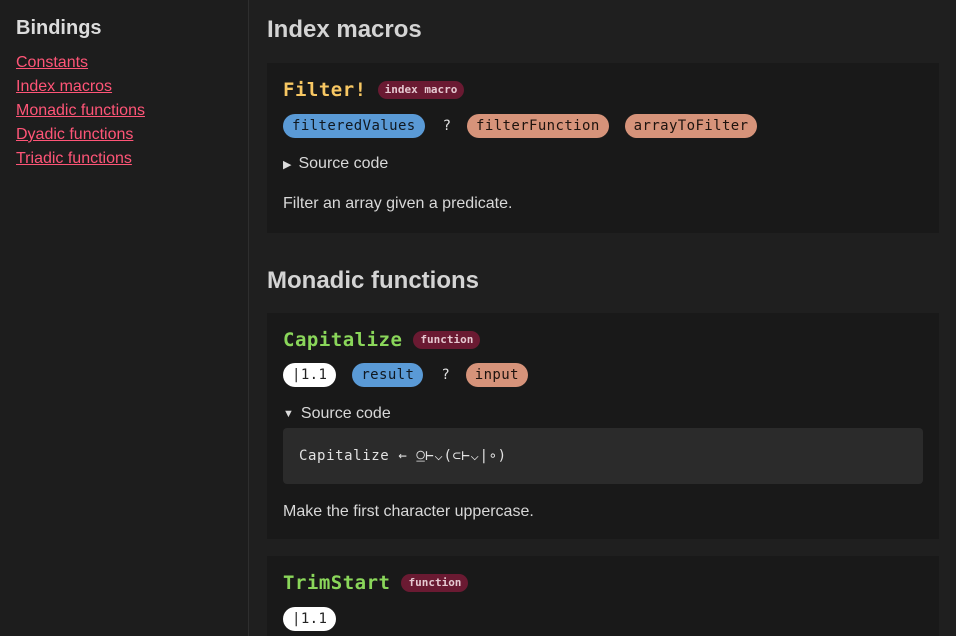 The image size is (956, 636). What do you see at coordinates (691, 126) in the screenshot?
I see `input-pill: arrayToFilter` at bounding box center [691, 126].